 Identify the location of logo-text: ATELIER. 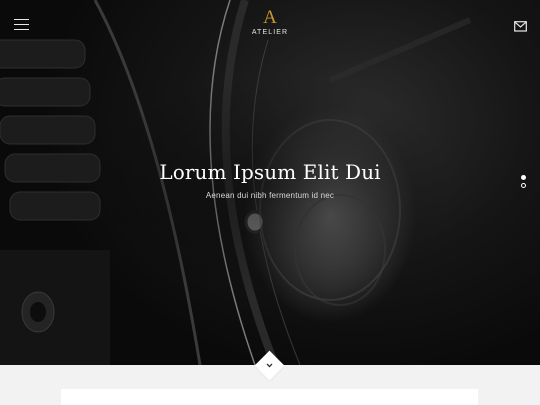
(270, 32).